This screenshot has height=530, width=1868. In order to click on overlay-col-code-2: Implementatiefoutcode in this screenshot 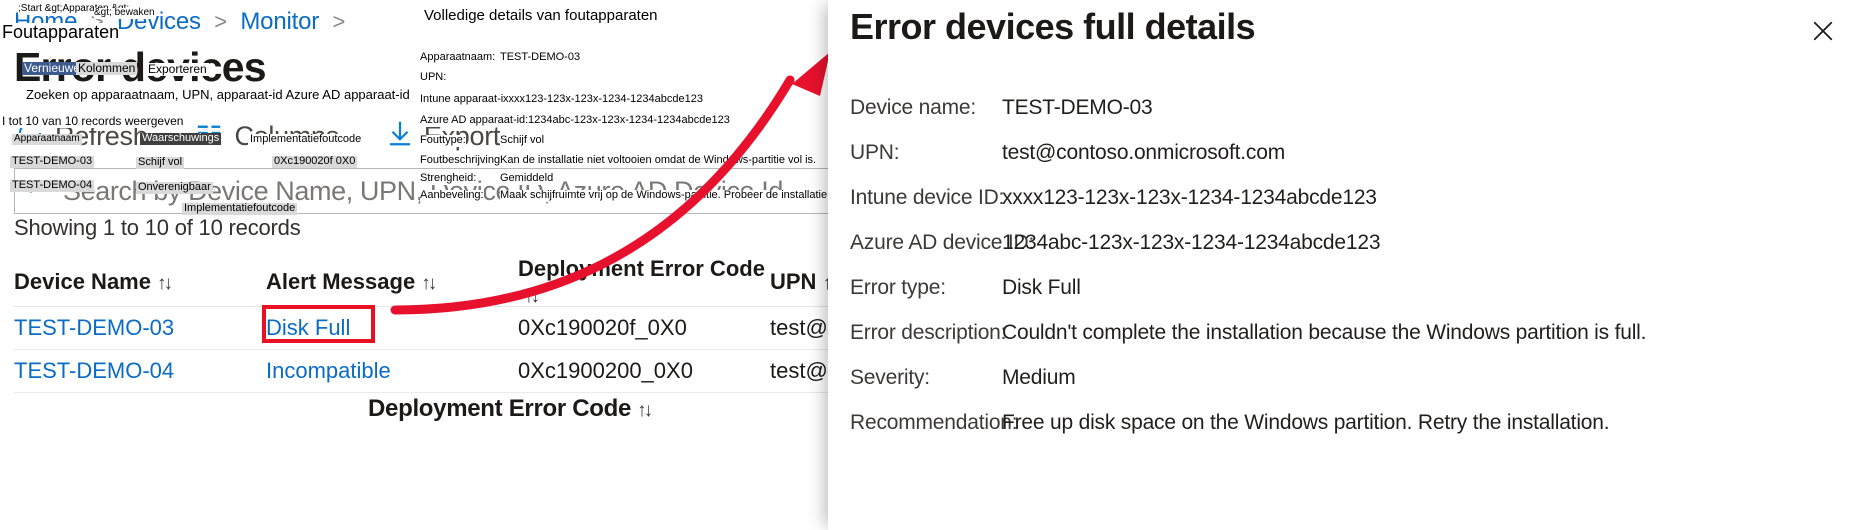, I will do `click(240, 208)`.